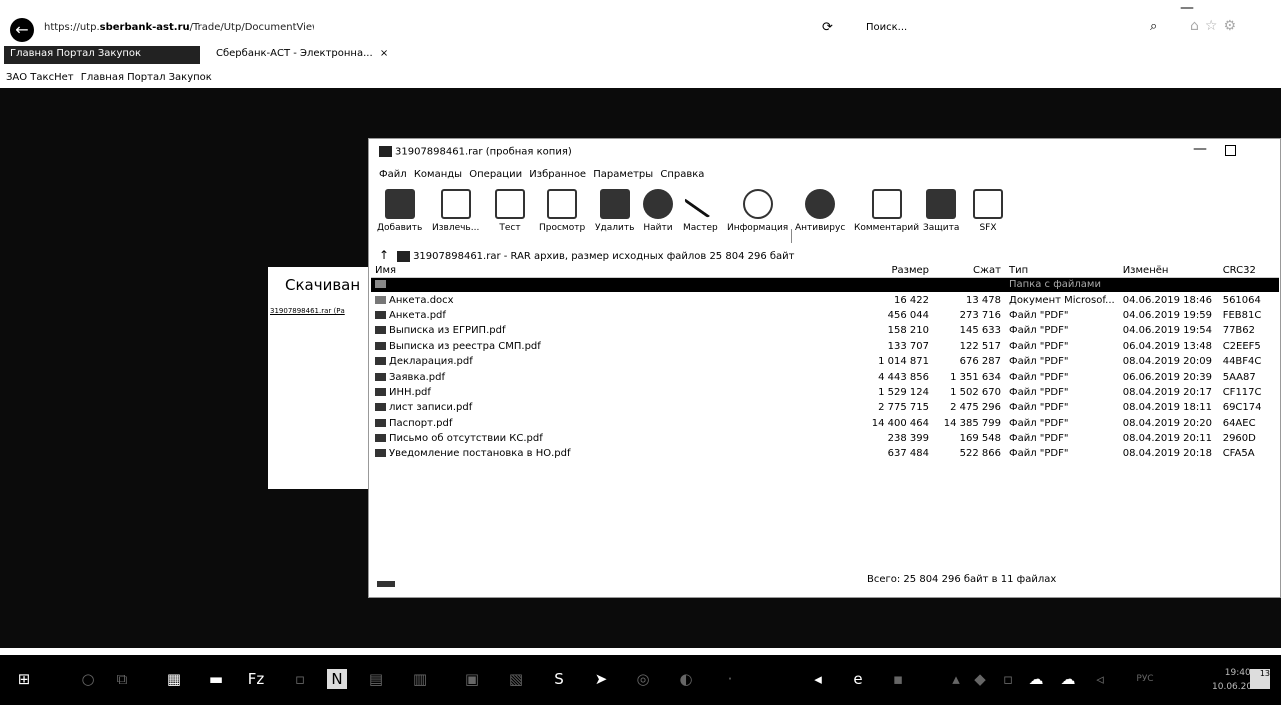 The width and height of the screenshot is (1281, 705). What do you see at coordinates (980, 679) in the screenshot?
I see `network-icon: ◆` at bounding box center [980, 679].